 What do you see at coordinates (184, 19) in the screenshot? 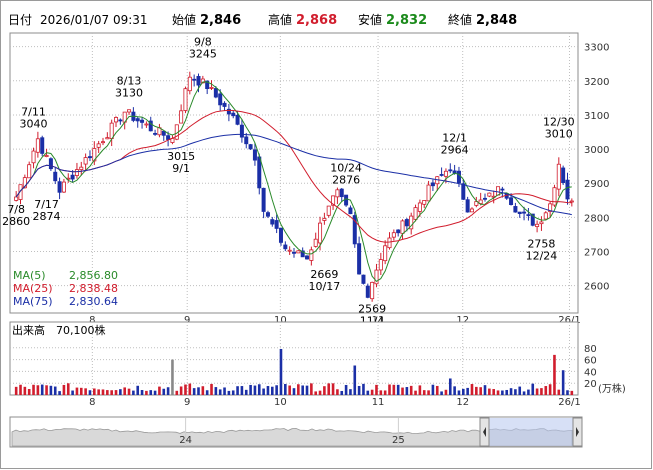
I see `open-label: 始値` at bounding box center [184, 19].